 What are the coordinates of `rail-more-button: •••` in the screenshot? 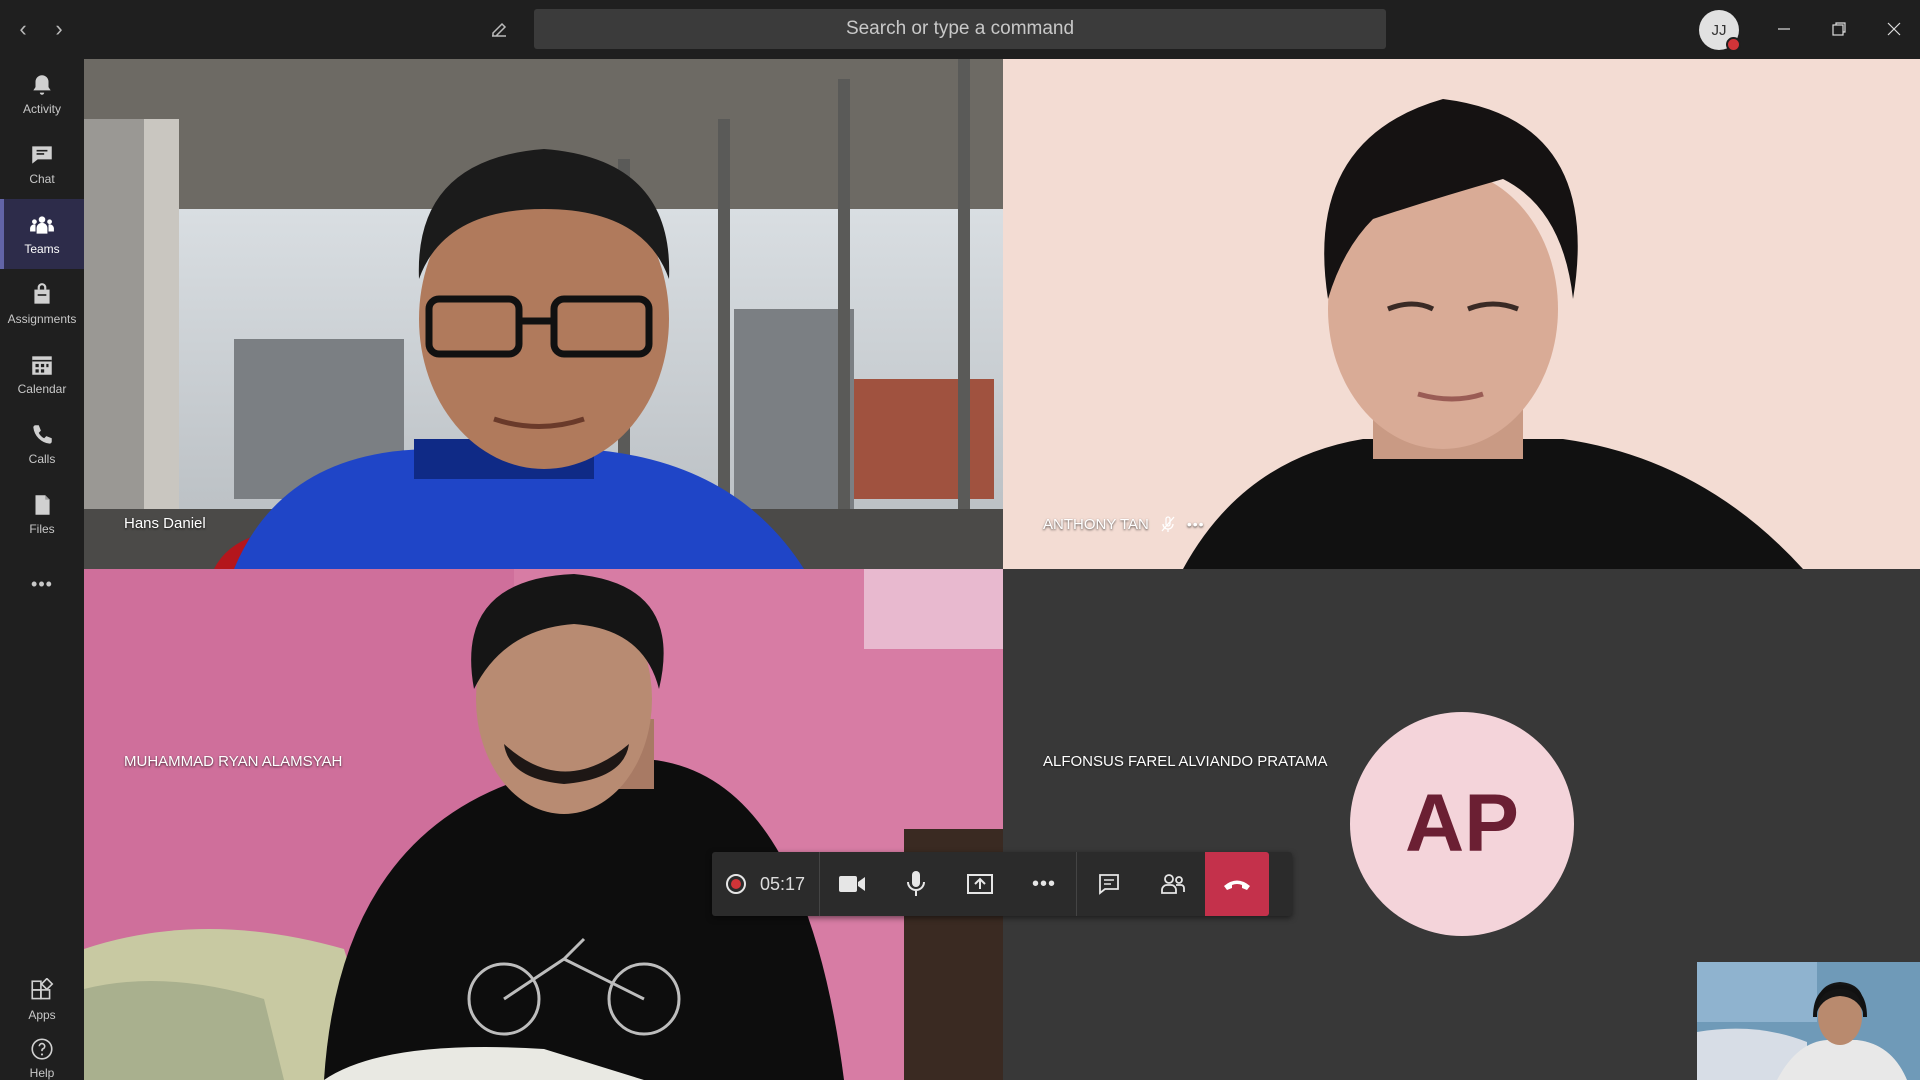 It's located at (42, 584).